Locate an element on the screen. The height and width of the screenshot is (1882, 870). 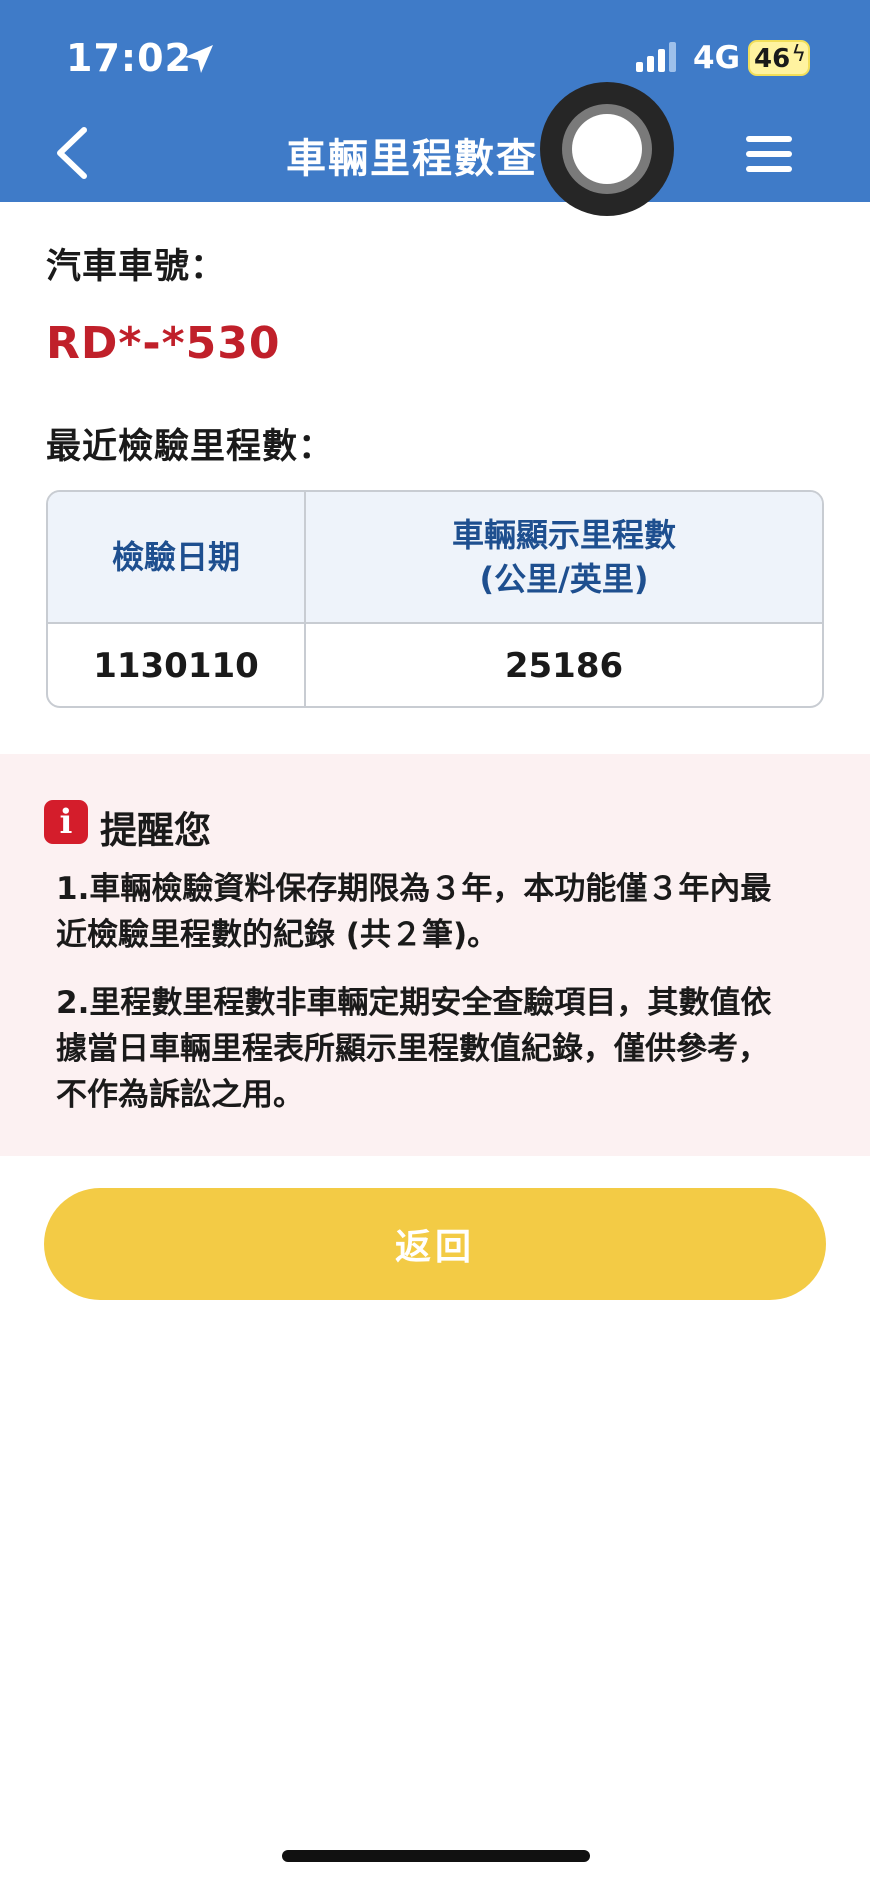
assistive-touch-button is located at coordinates (607, 149).